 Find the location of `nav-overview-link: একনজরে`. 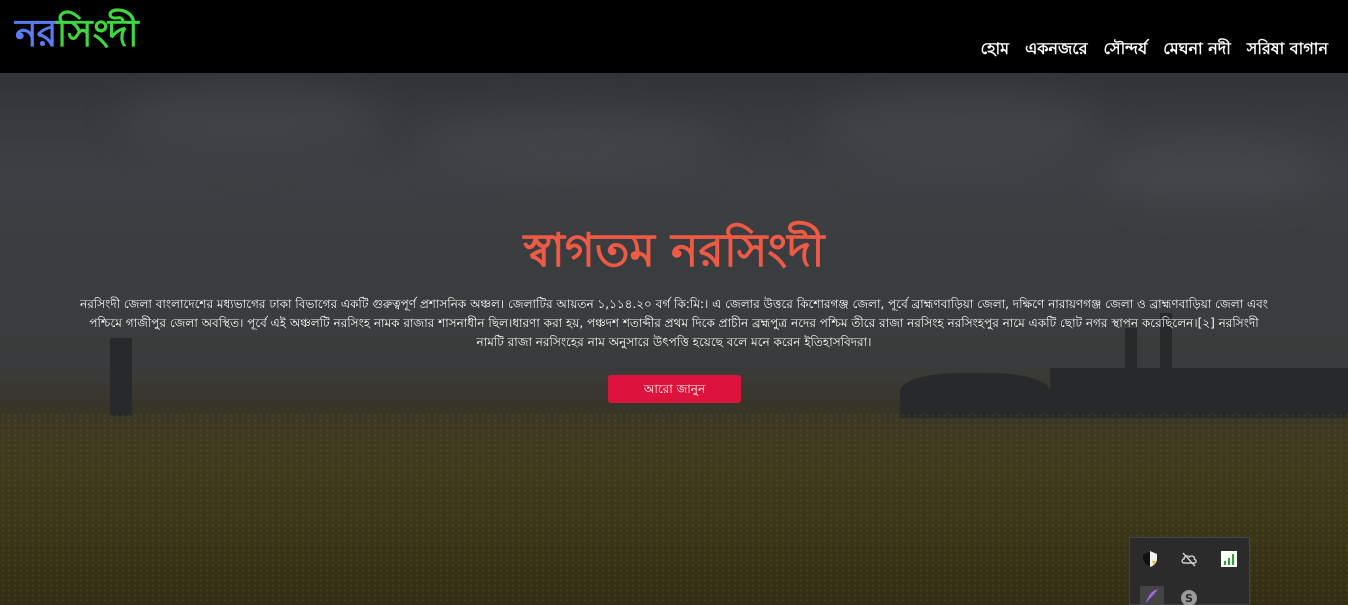

nav-overview-link: একনজরে is located at coordinates (1056, 49).